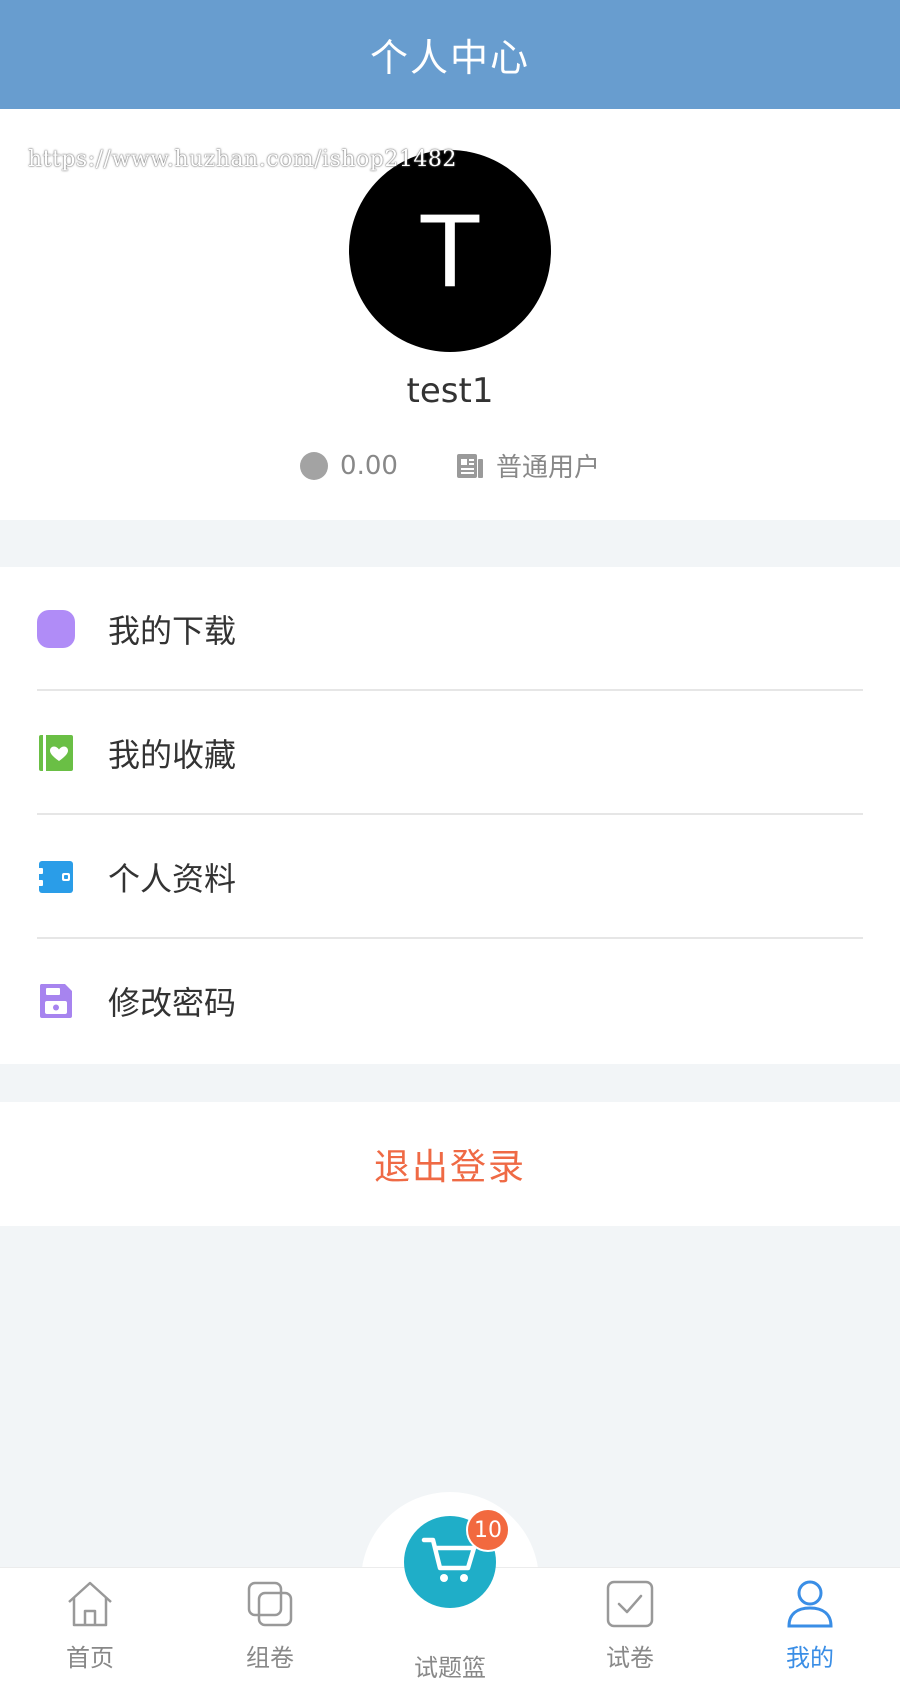 The height and width of the screenshot is (1691, 900). Describe the element at coordinates (172, 879) in the screenshot. I see `menu-item-label: 个人资料` at that location.